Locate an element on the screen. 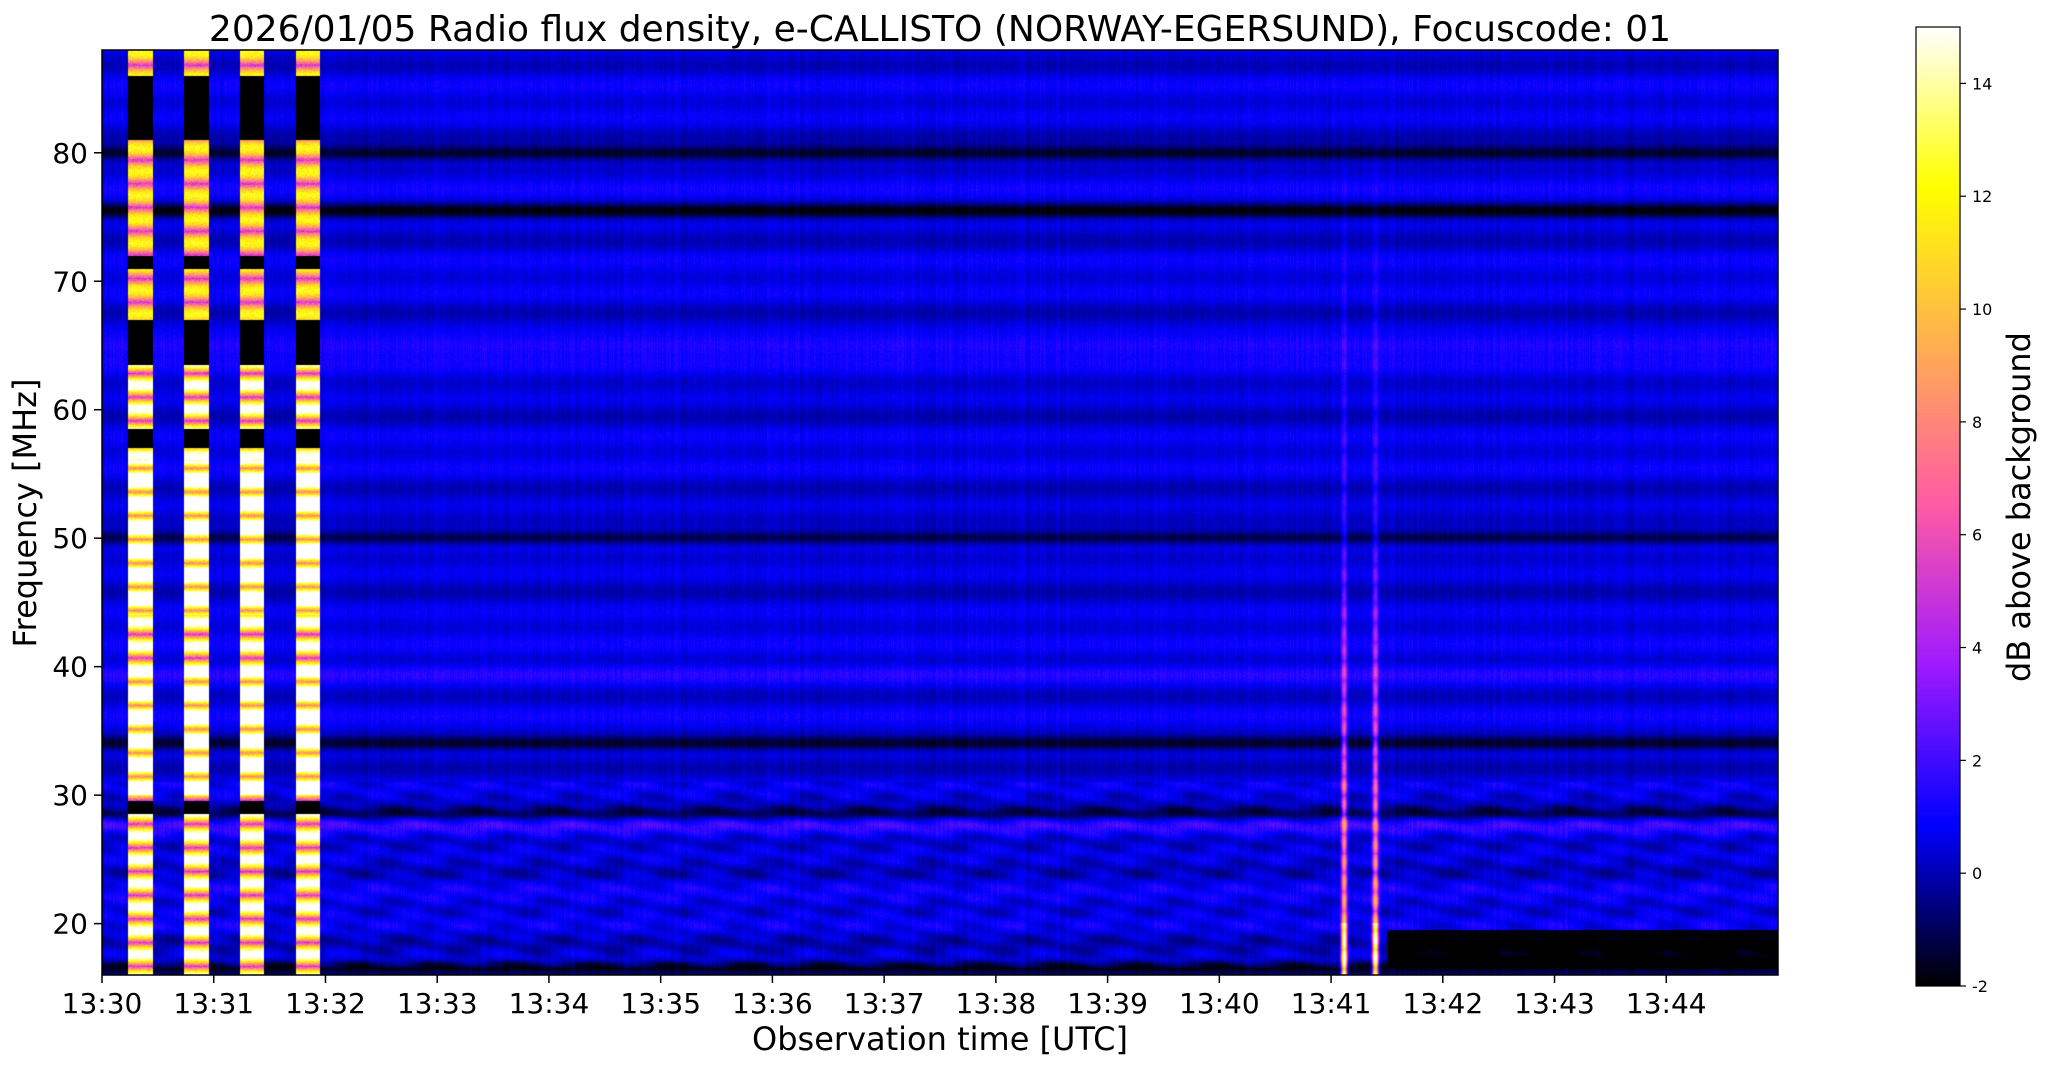 The image size is (2047, 1067). x-tick-label: 13:38 is located at coordinates (996, 1003).